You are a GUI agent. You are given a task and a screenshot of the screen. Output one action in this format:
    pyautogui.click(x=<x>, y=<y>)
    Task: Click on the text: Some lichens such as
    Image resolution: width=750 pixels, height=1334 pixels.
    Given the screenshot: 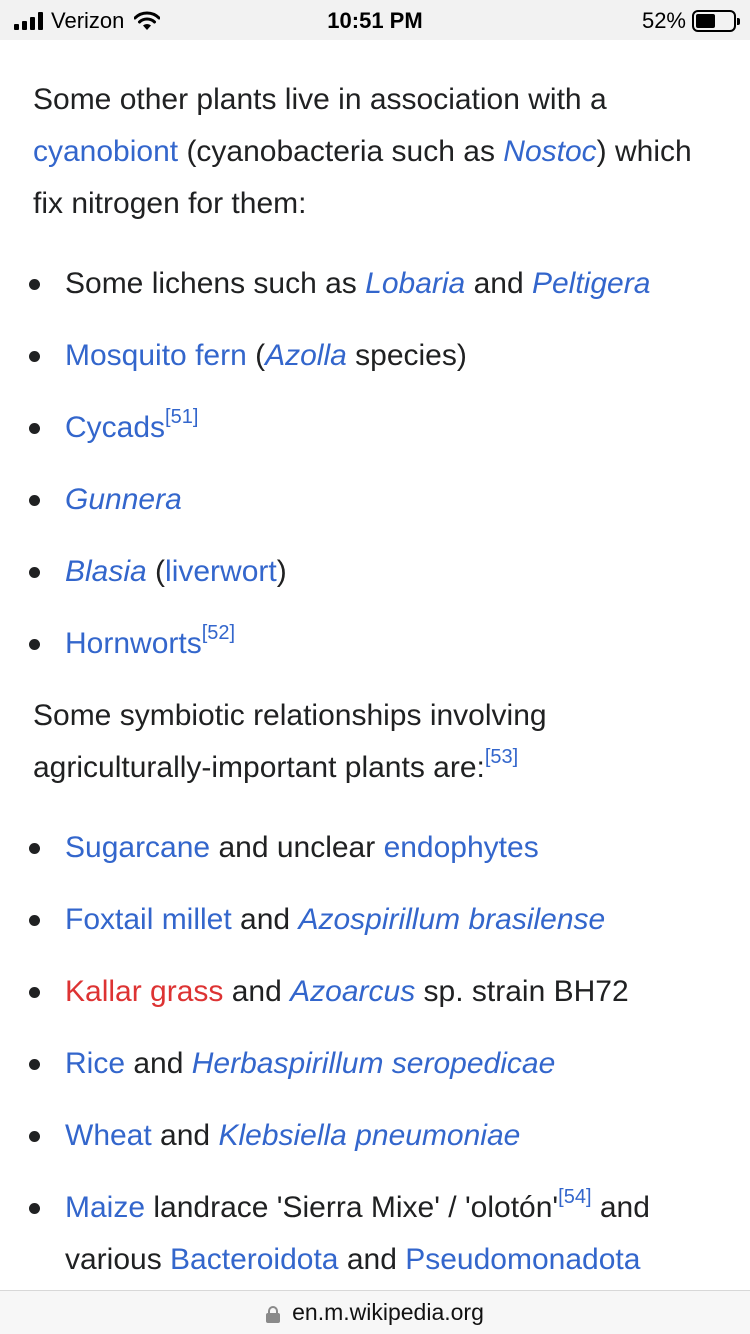 What is the action you would take?
    pyautogui.click(x=215, y=283)
    